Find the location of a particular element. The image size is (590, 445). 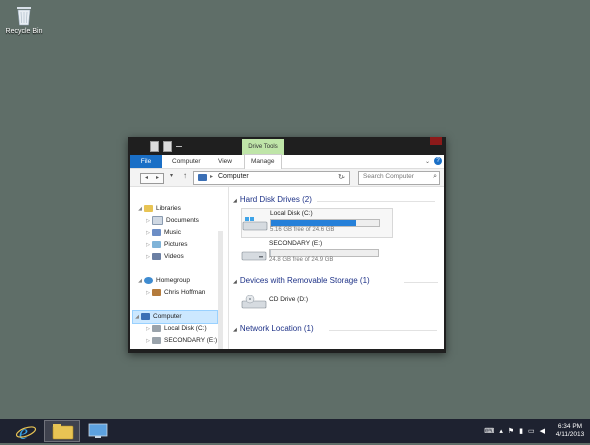

tab-view: View is located at coordinates (225, 161).